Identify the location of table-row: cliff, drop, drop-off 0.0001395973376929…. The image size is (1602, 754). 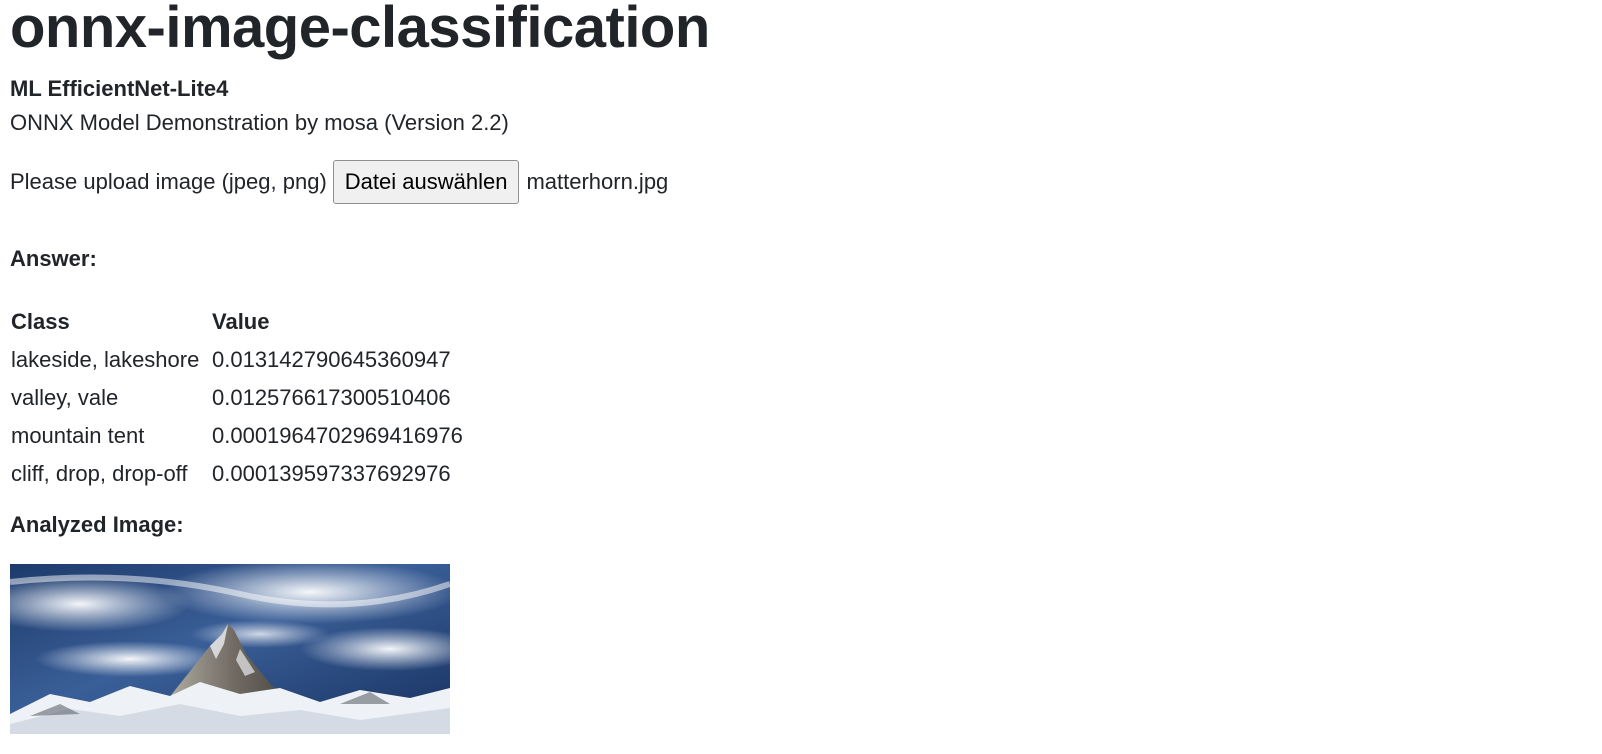
(237, 474).